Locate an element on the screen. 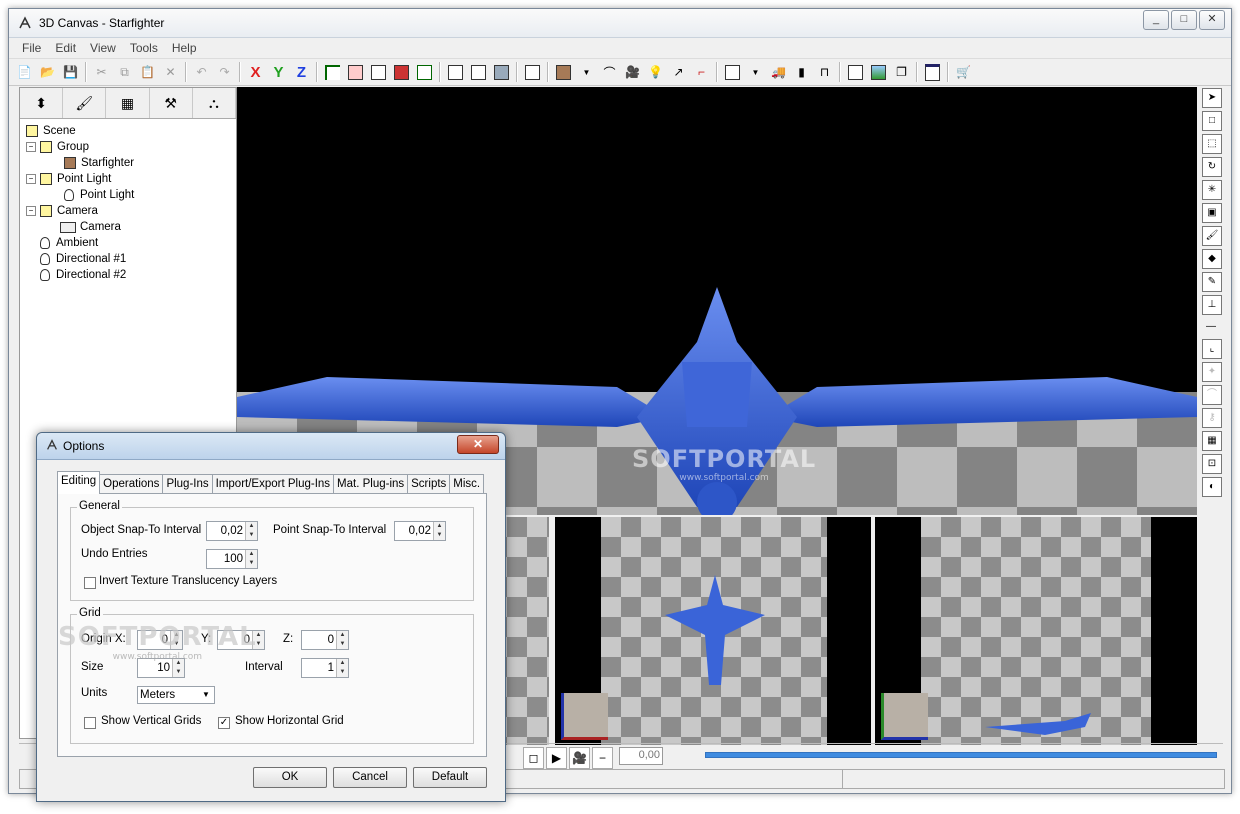 The image size is (1240, 814). paint-tab-icon: 🖌 is located at coordinates (85, 103).